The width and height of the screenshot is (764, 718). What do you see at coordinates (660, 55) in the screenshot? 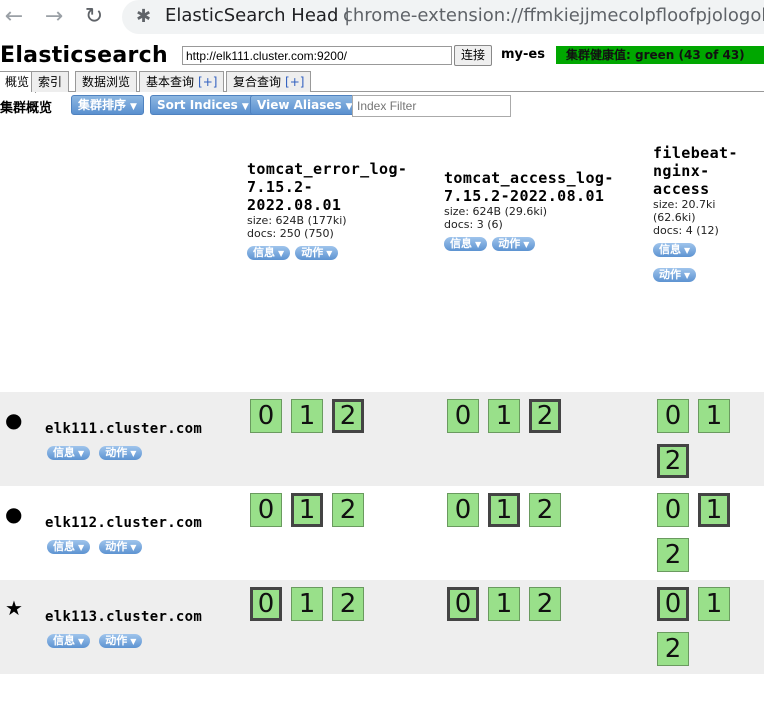
I see `cluster-health-badge: 集群健康值: green (43 of 43)` at bounding box center [660, 55].